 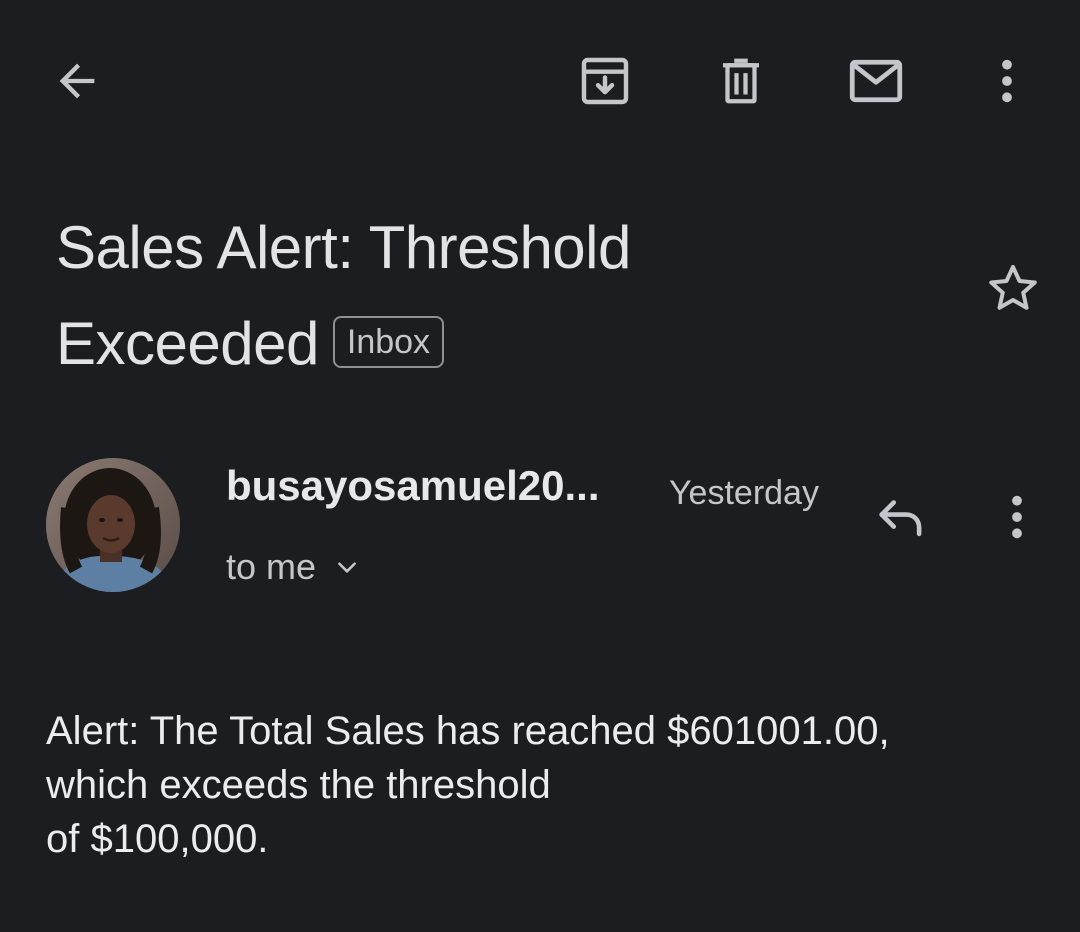 What do you see at coordinates (187, 343) in the screenshot?
I see `subject-line-2-text: Exceeded` at bounding box center [187, 343].